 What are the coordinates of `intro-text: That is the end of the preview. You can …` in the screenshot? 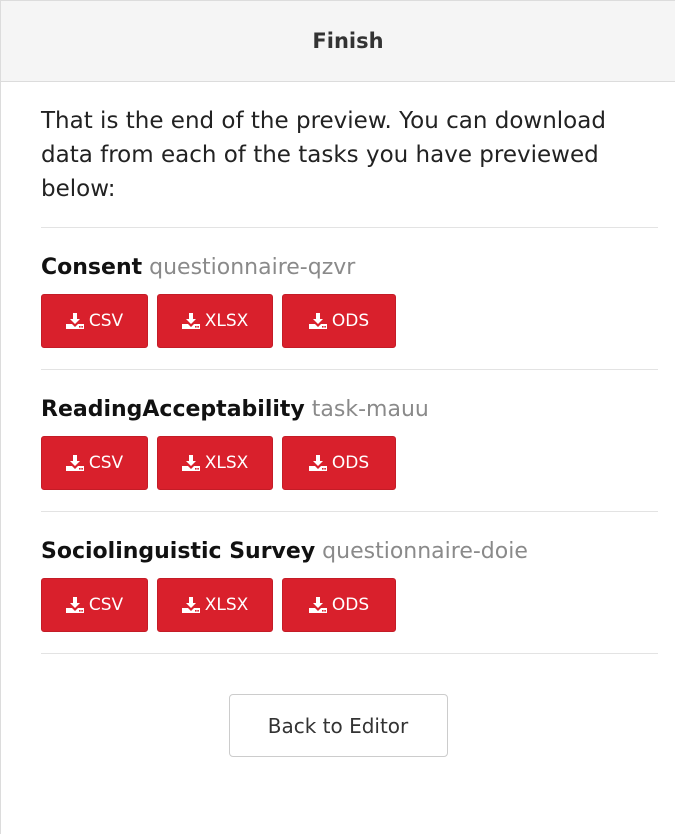 It's located at (323, 155).